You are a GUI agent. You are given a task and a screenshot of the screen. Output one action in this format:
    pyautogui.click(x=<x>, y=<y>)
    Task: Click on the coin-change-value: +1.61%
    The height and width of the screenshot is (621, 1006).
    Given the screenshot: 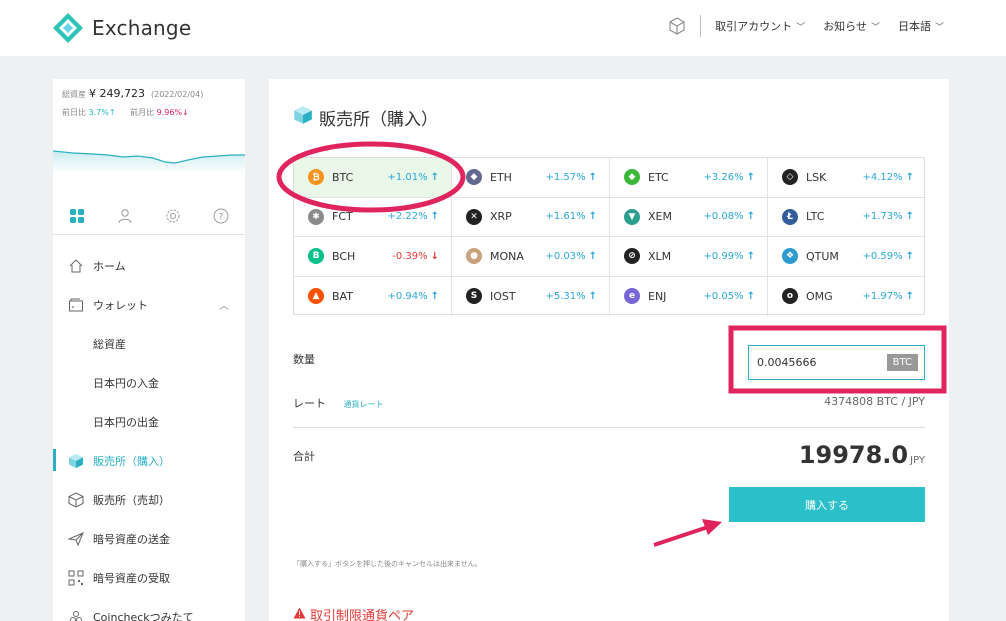 What is the action you would take?
    pyautogui.click(x=565, y=217)
    